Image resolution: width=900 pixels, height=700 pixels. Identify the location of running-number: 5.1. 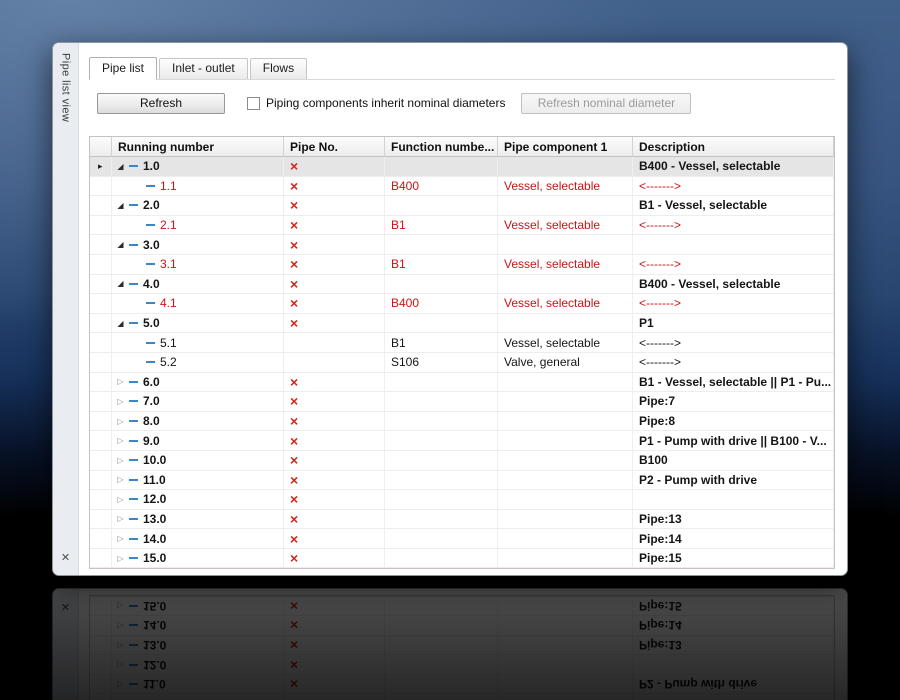
(168, 342).